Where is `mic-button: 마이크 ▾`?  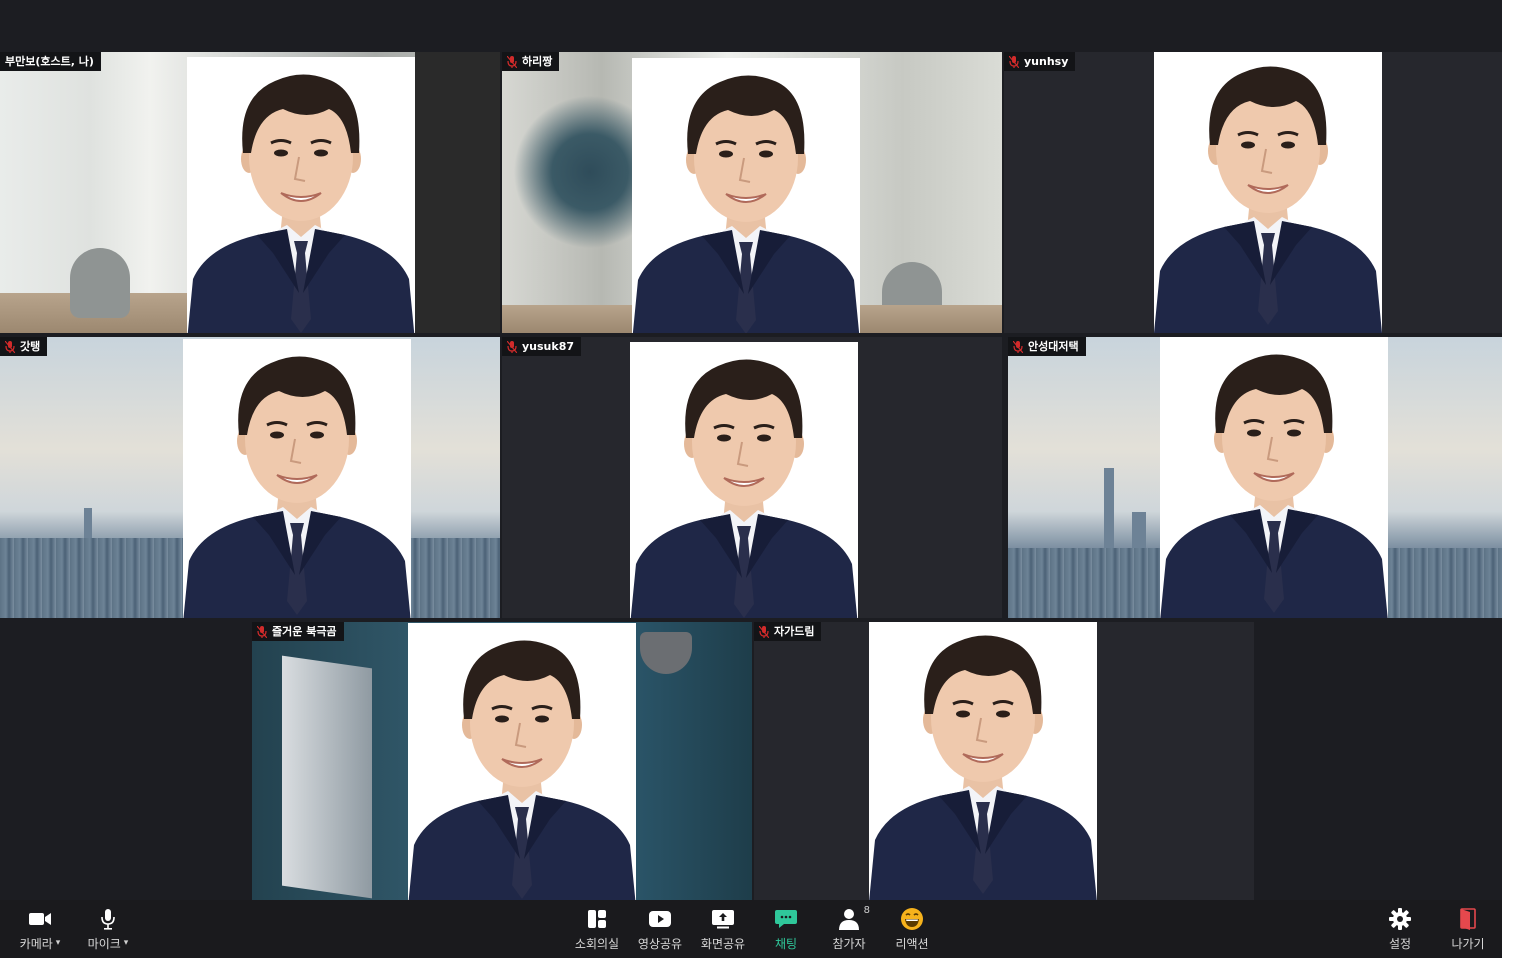
mic-button: 마이크 ▾ is located at coordinates (108, 929).